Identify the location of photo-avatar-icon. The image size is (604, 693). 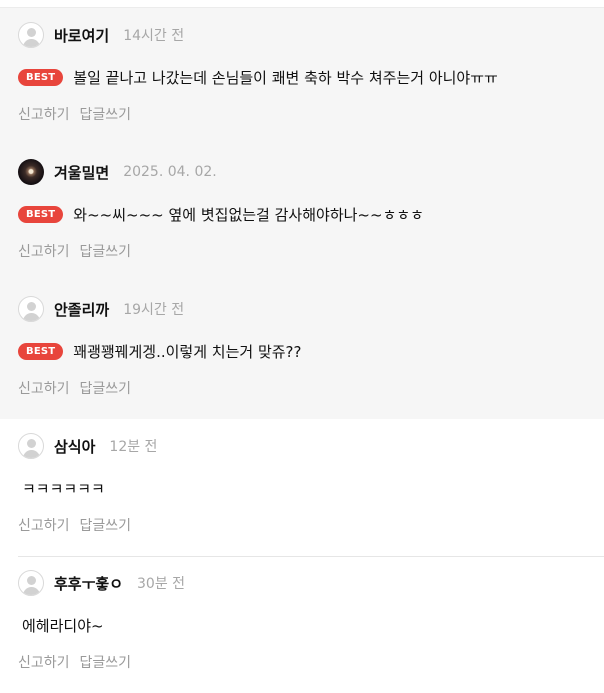
(31, 172).